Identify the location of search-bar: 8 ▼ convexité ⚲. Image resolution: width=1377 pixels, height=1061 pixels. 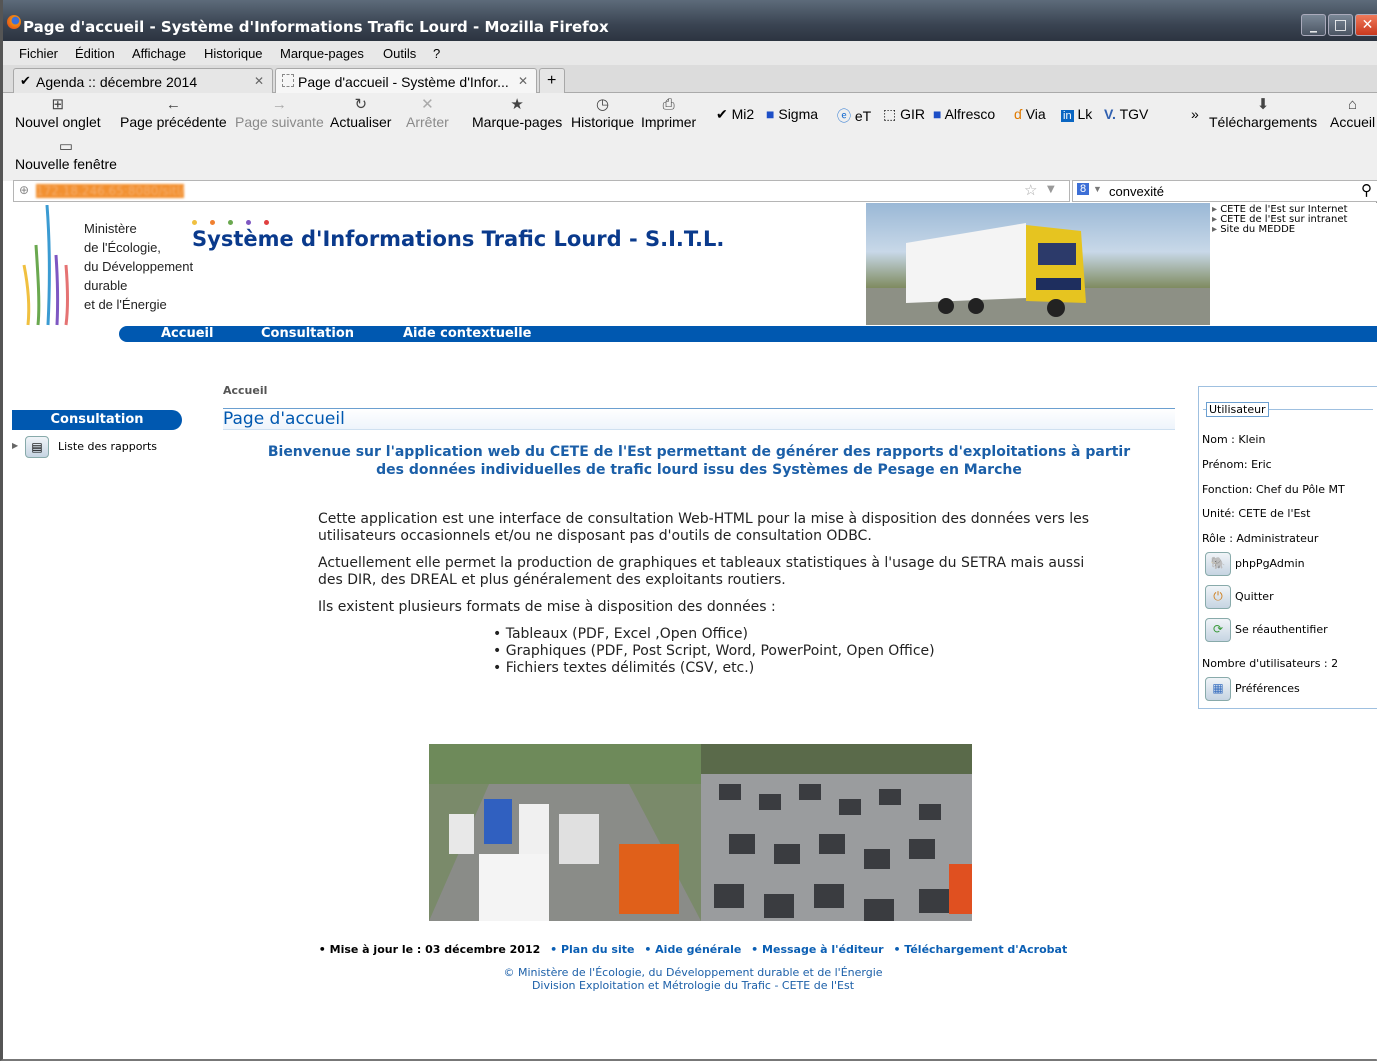
(1224, 191).